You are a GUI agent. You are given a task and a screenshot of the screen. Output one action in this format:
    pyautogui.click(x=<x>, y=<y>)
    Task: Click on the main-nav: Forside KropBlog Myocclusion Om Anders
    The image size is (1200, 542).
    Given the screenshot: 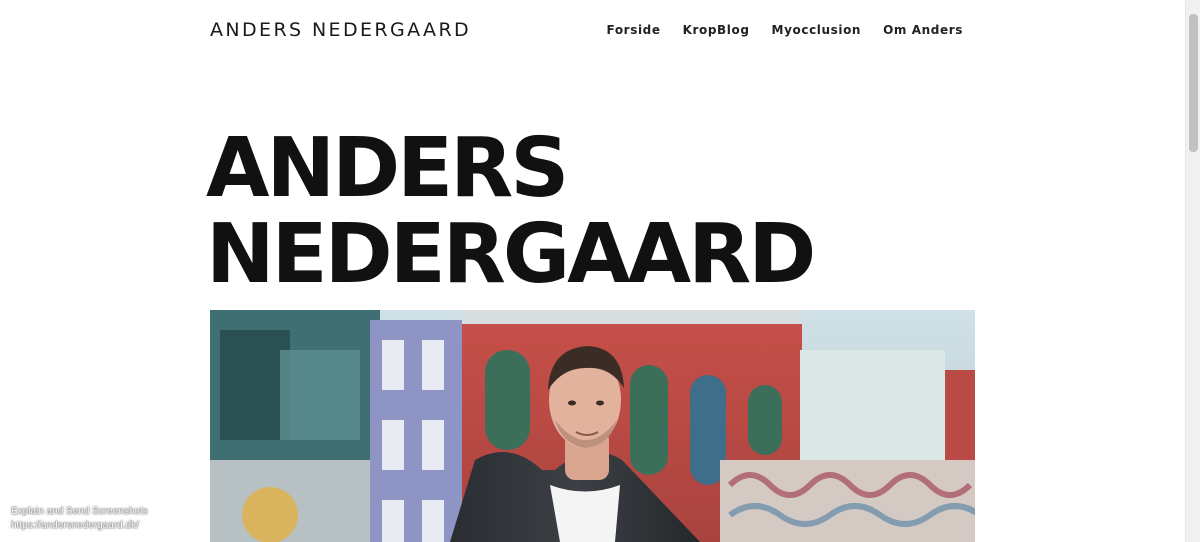 What is the action you would take?
    pyautogui.click(x=785, y=30)
    